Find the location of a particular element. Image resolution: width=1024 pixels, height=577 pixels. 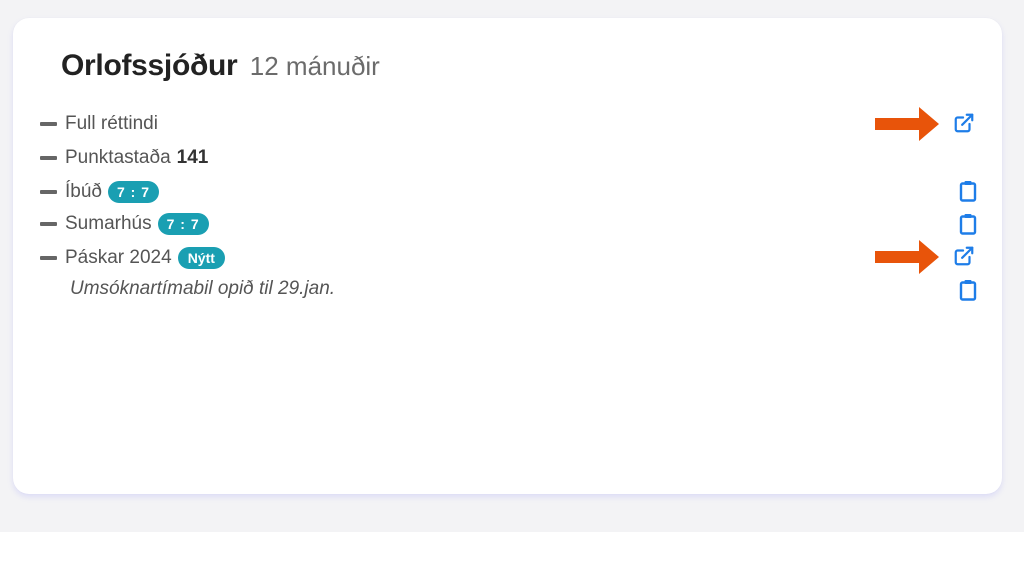

clipboard-button-application-note is located at coordinates (968, 290).